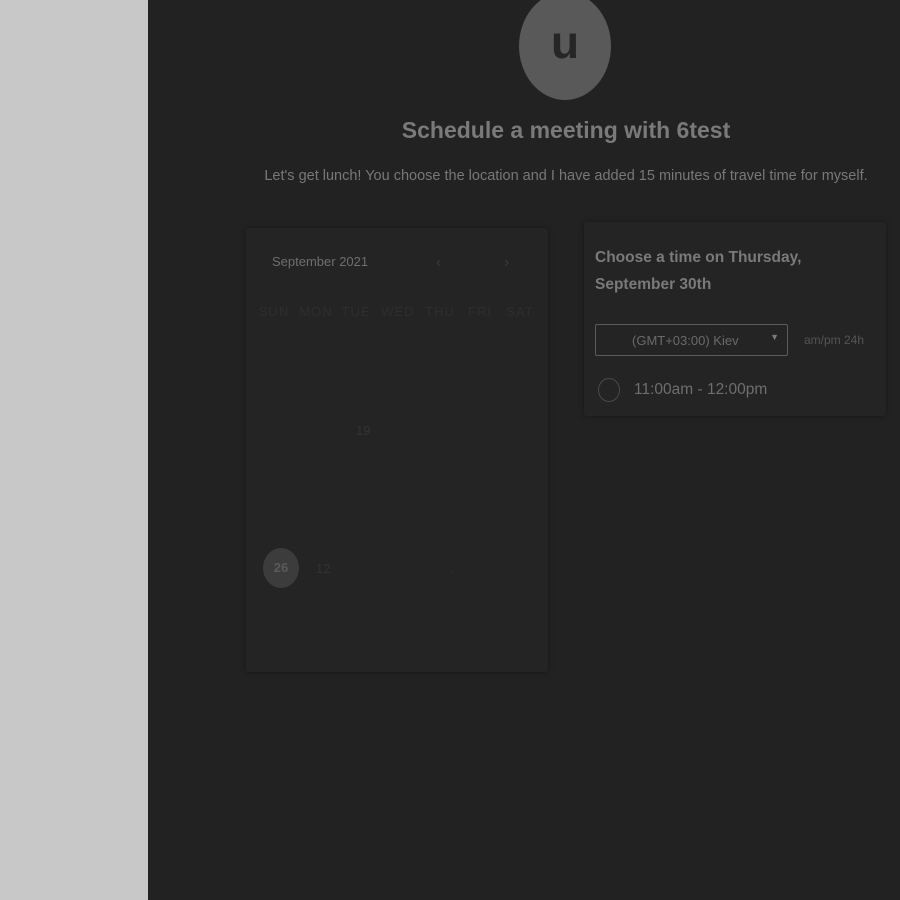  Describe the element at coordinates (281, 568) in the screenshot. I see `calendar-day-selected: 26` at that location.